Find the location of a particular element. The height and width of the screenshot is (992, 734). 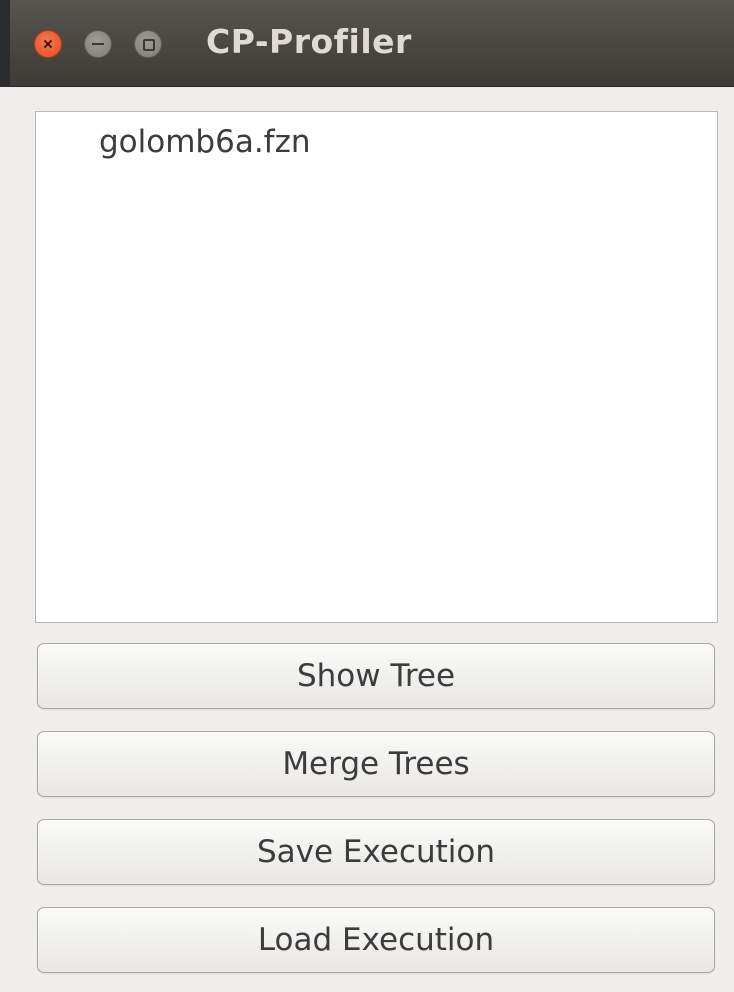

show-tree-button: Show Tree is located at coordinates (376, 676).